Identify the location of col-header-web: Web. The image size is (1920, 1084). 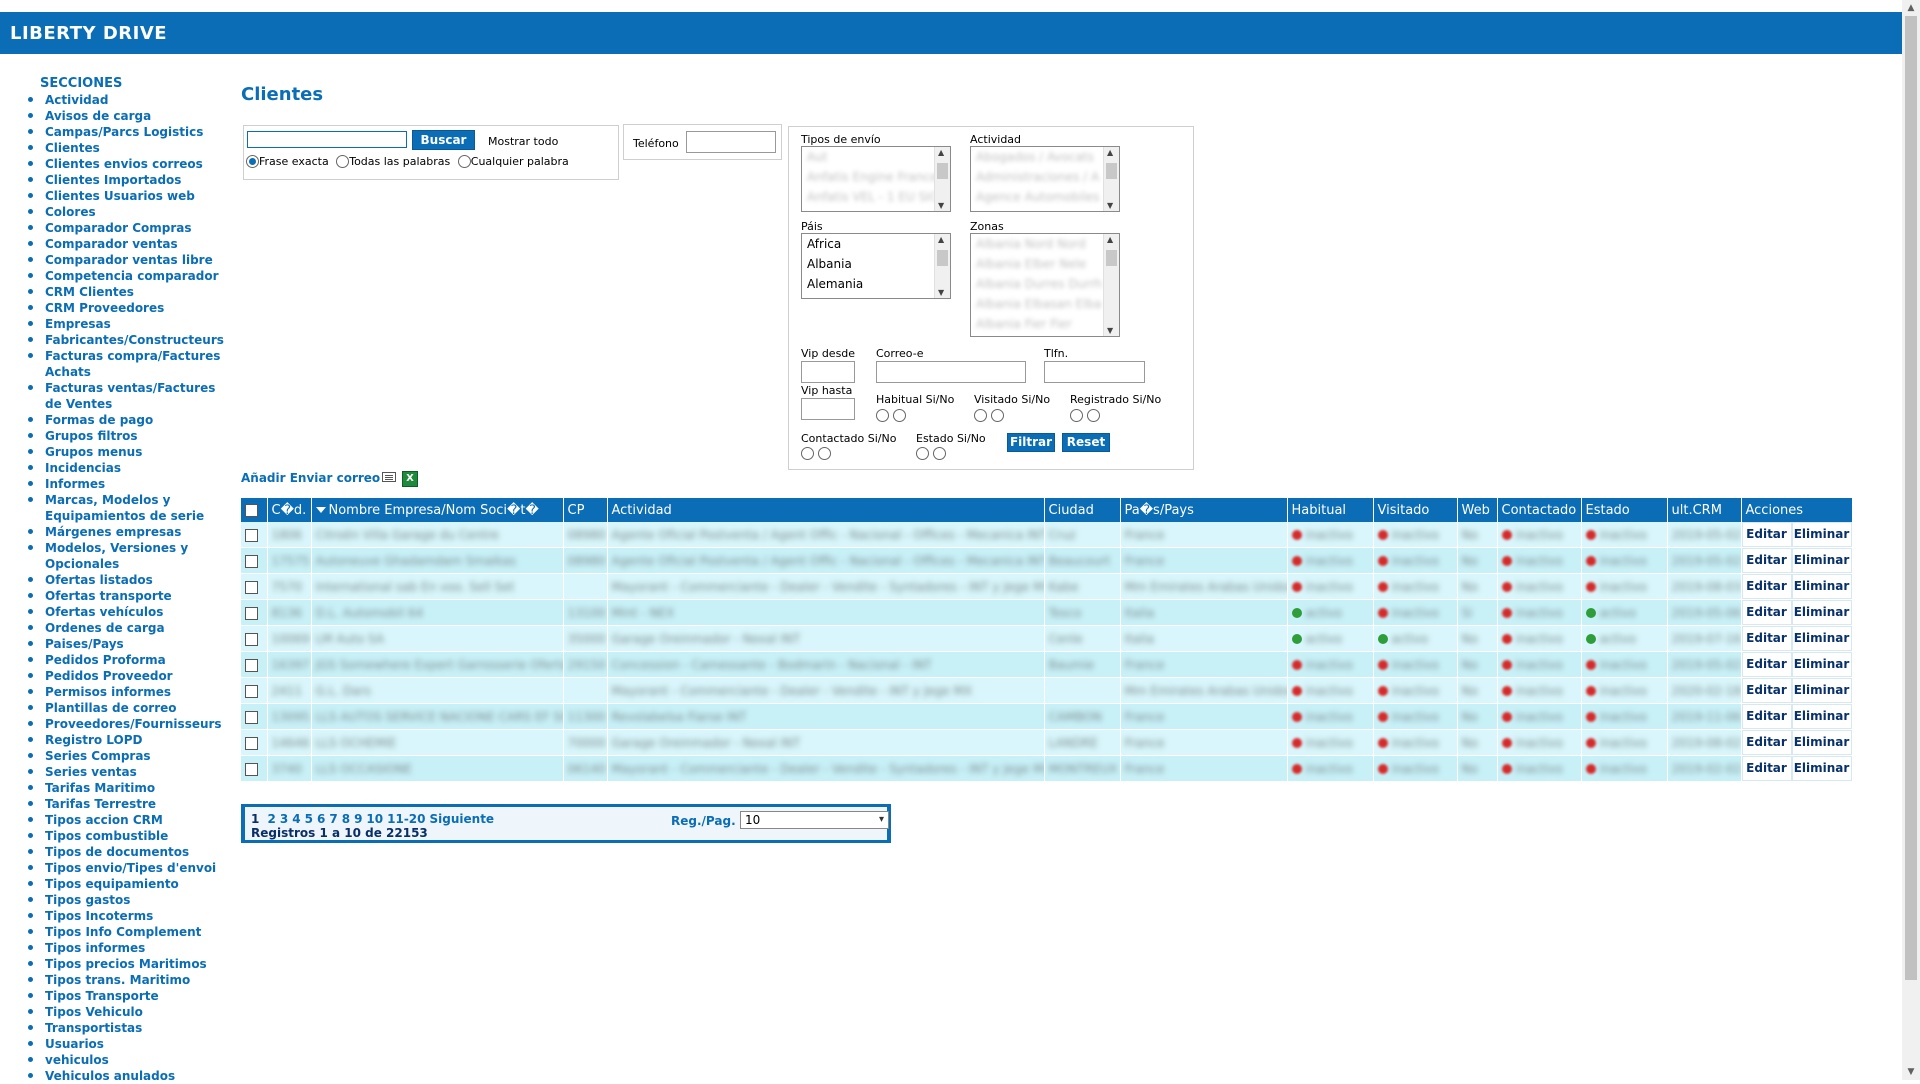
(1477, 510).